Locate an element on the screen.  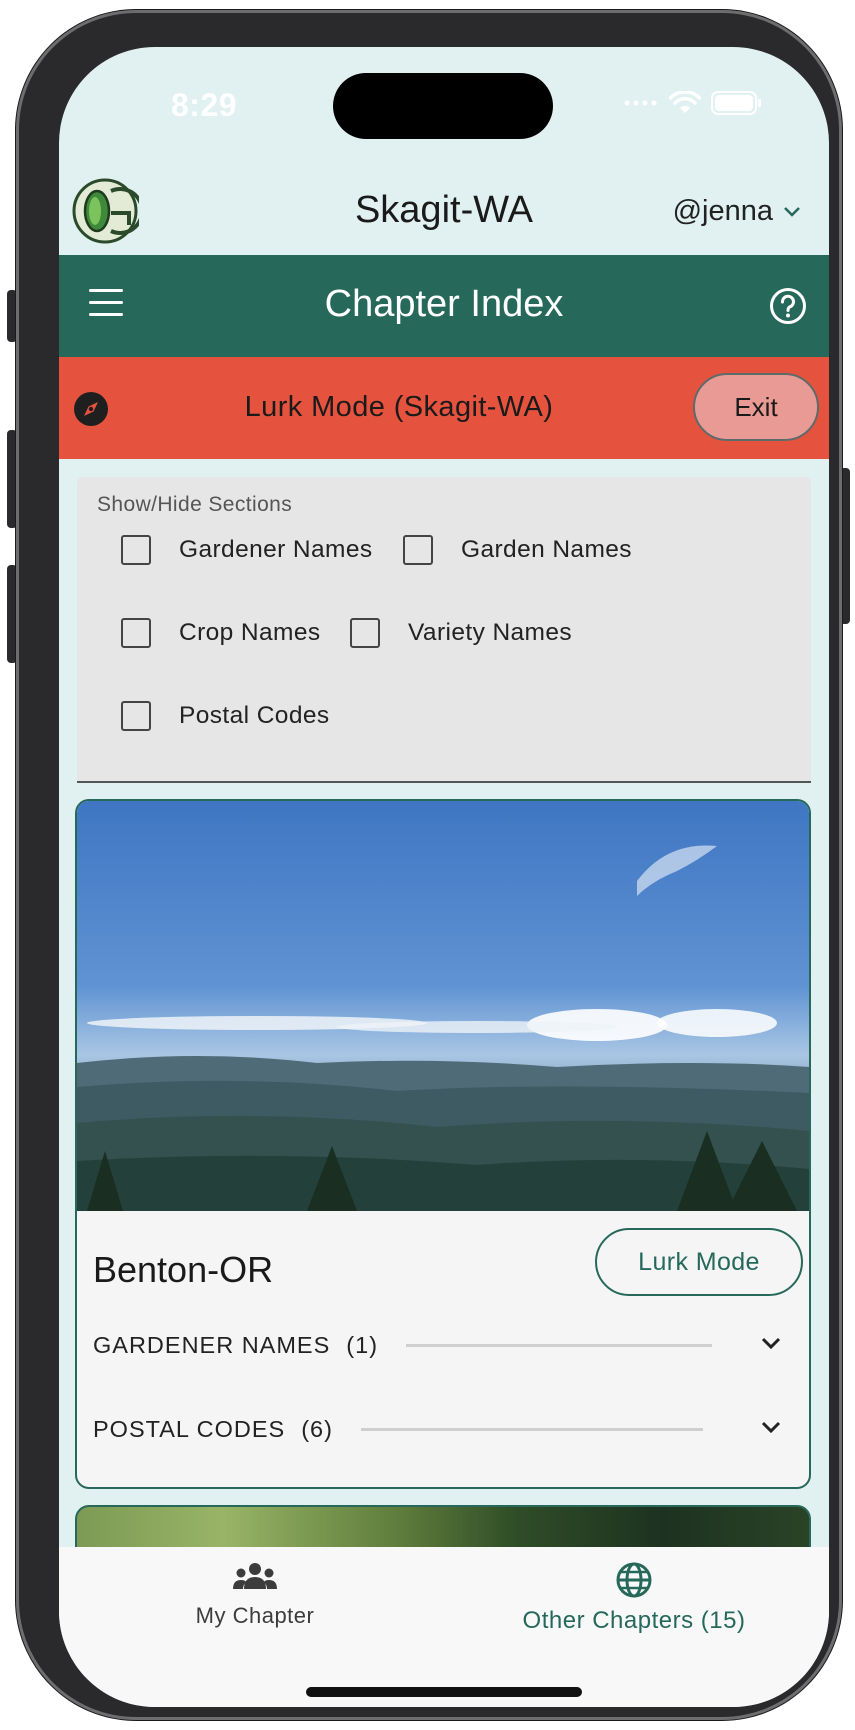
checkbox-label: Crop Names is located at coordinates (250, 632).